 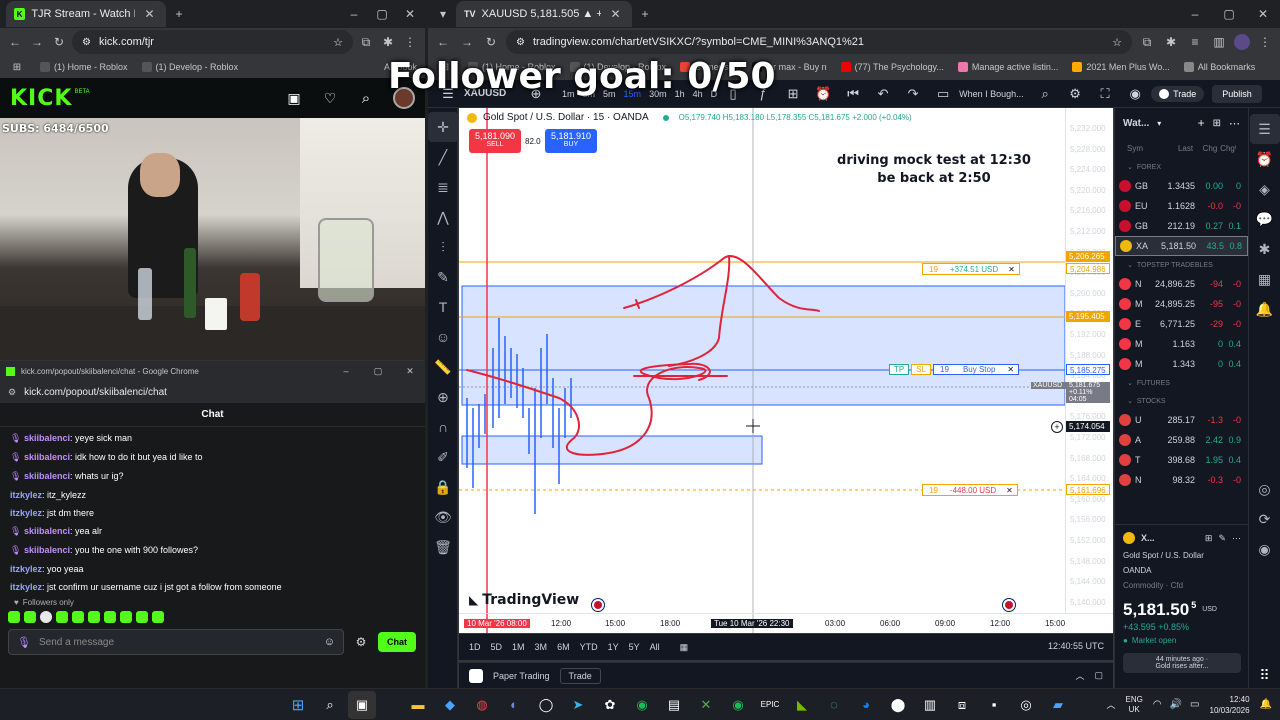 I want to click on tab-search-icon: ▾, so click(x=443, y=14).